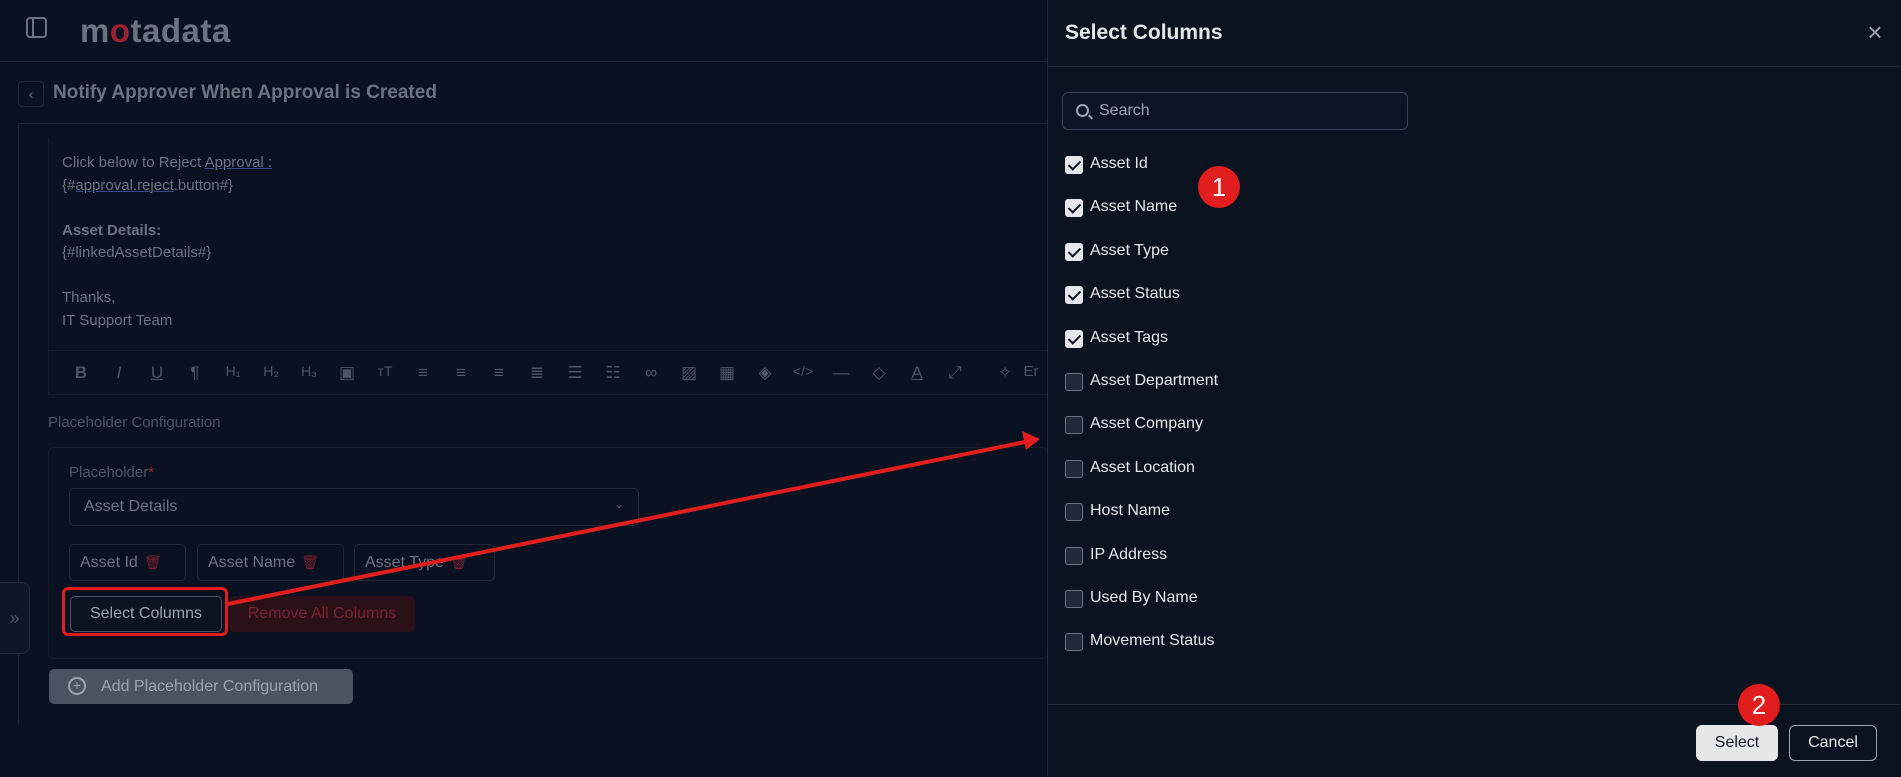  I want to click on column-option-label: IP Address, so click(1129, 554).